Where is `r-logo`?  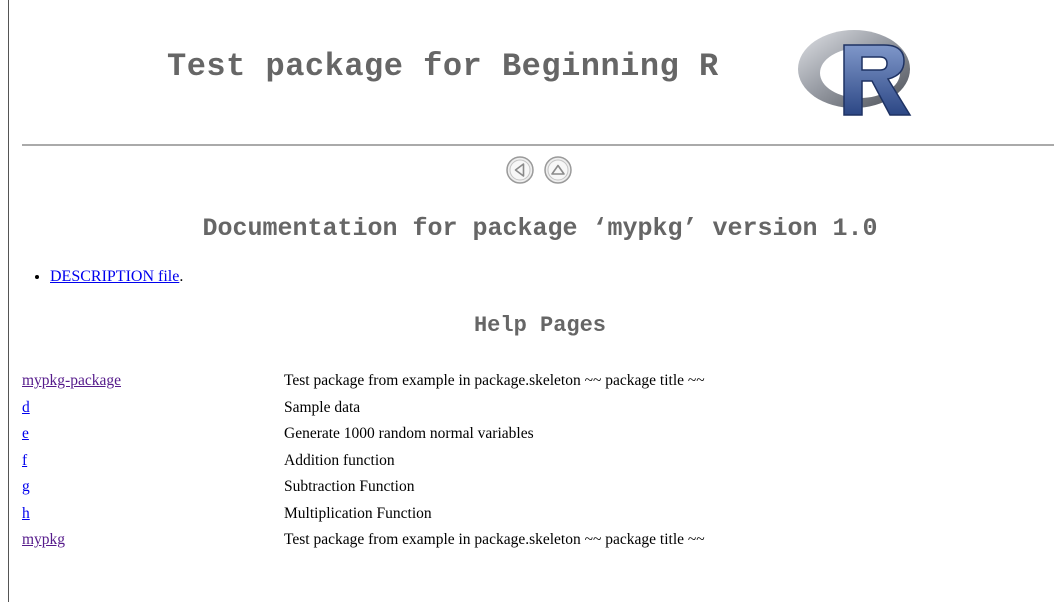
r-logo is located at coordinates (855, 73).